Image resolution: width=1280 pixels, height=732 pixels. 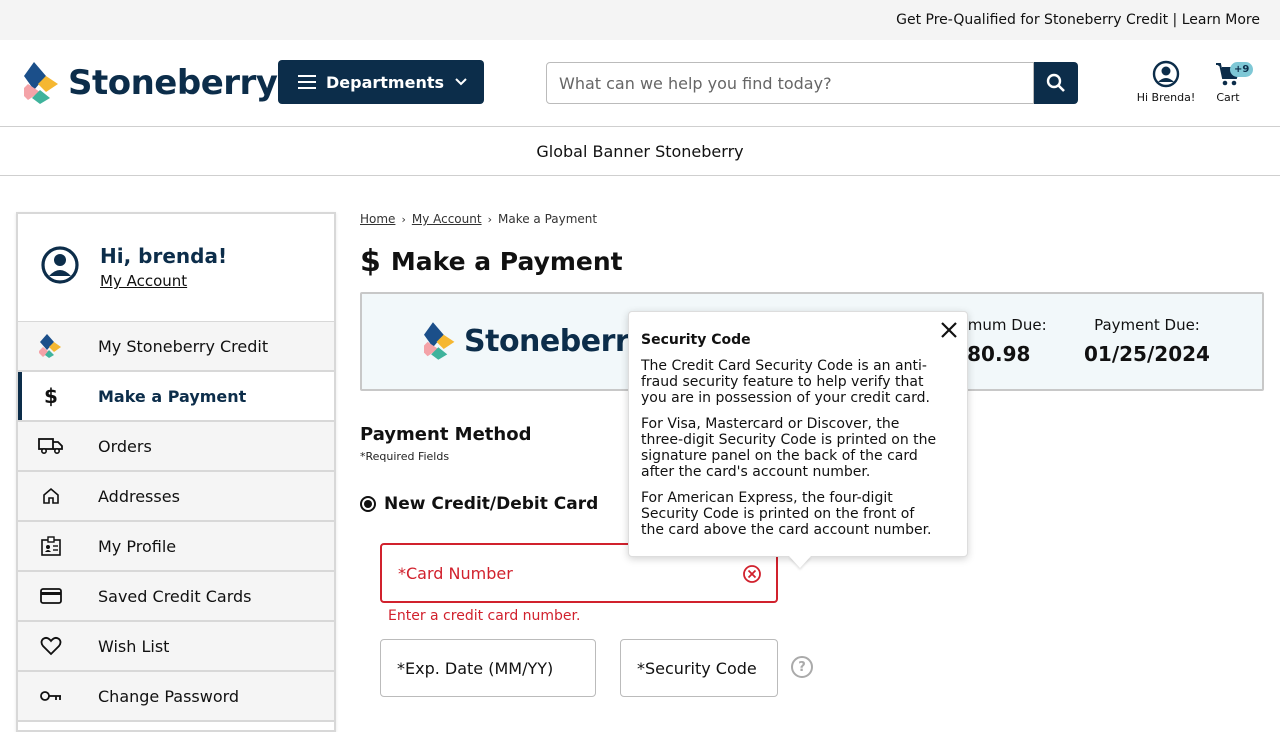 I want to click on payment-due-value: 01/25/2024, so click(x=1147, y=354).